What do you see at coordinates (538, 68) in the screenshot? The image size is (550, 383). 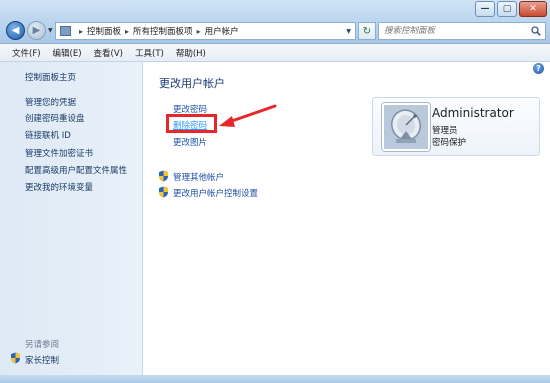 I see `help-icon: ?` at bounding box center [538, 68].